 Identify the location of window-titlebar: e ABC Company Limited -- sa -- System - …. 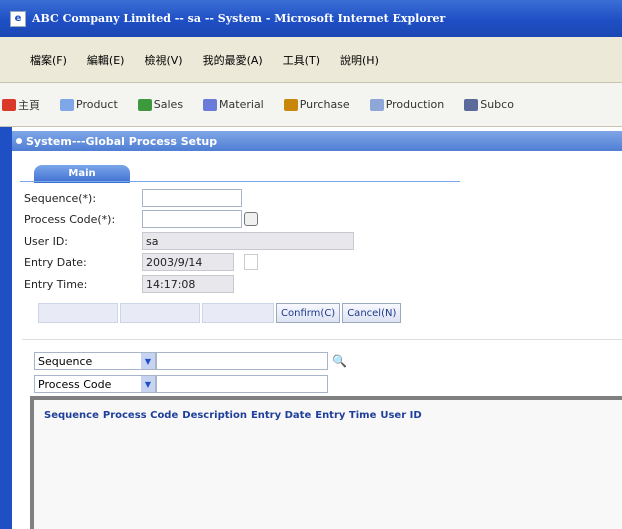
(311, 18).